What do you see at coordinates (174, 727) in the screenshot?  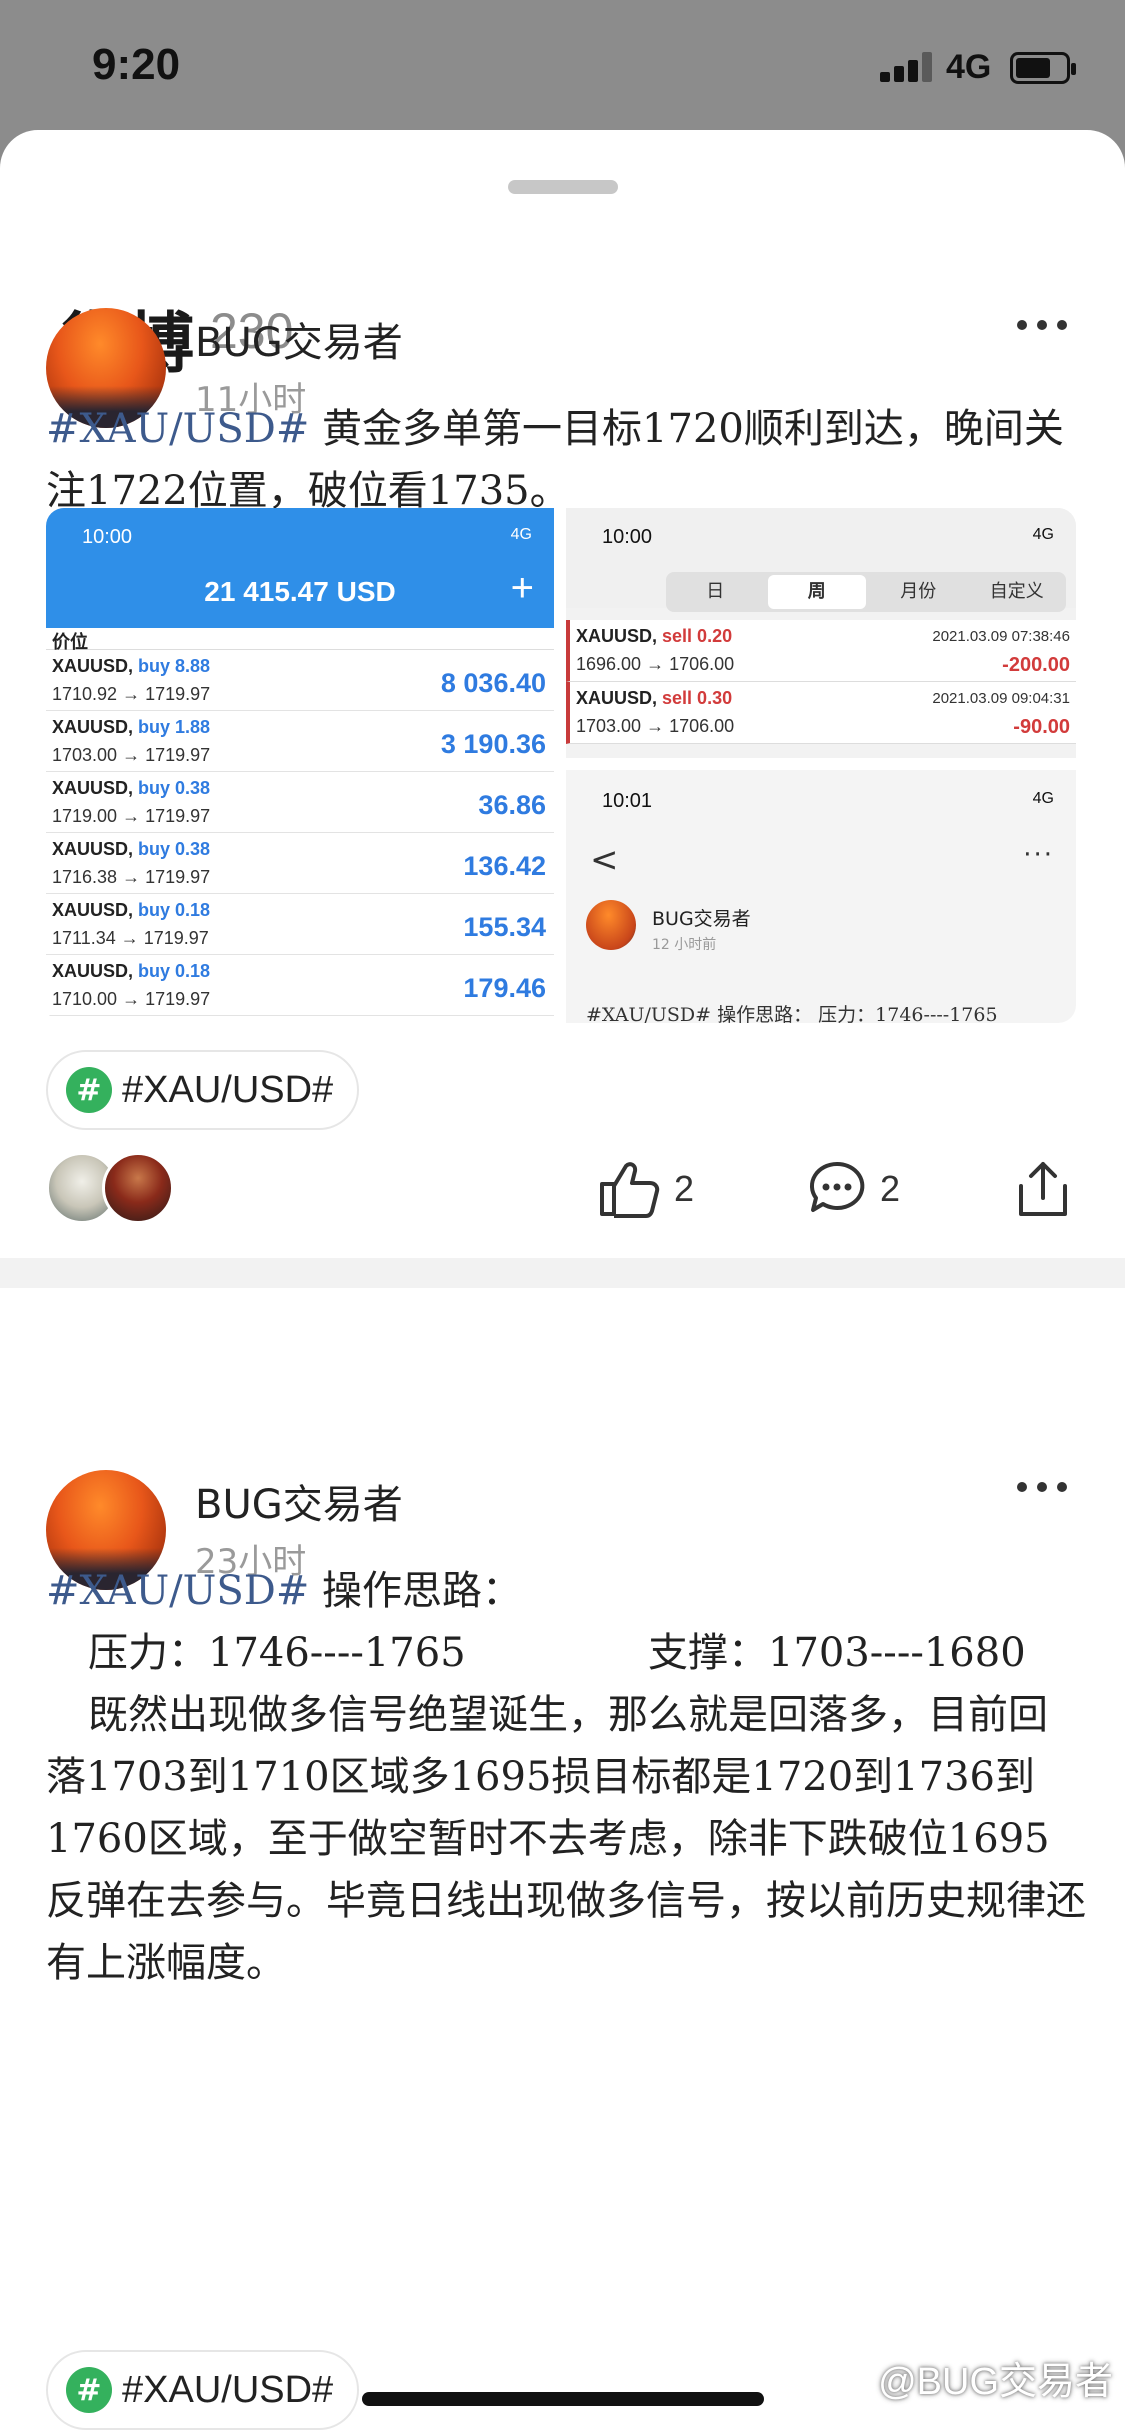 I see `mt-side: buy 1.88` at bounding box center [174, 727].